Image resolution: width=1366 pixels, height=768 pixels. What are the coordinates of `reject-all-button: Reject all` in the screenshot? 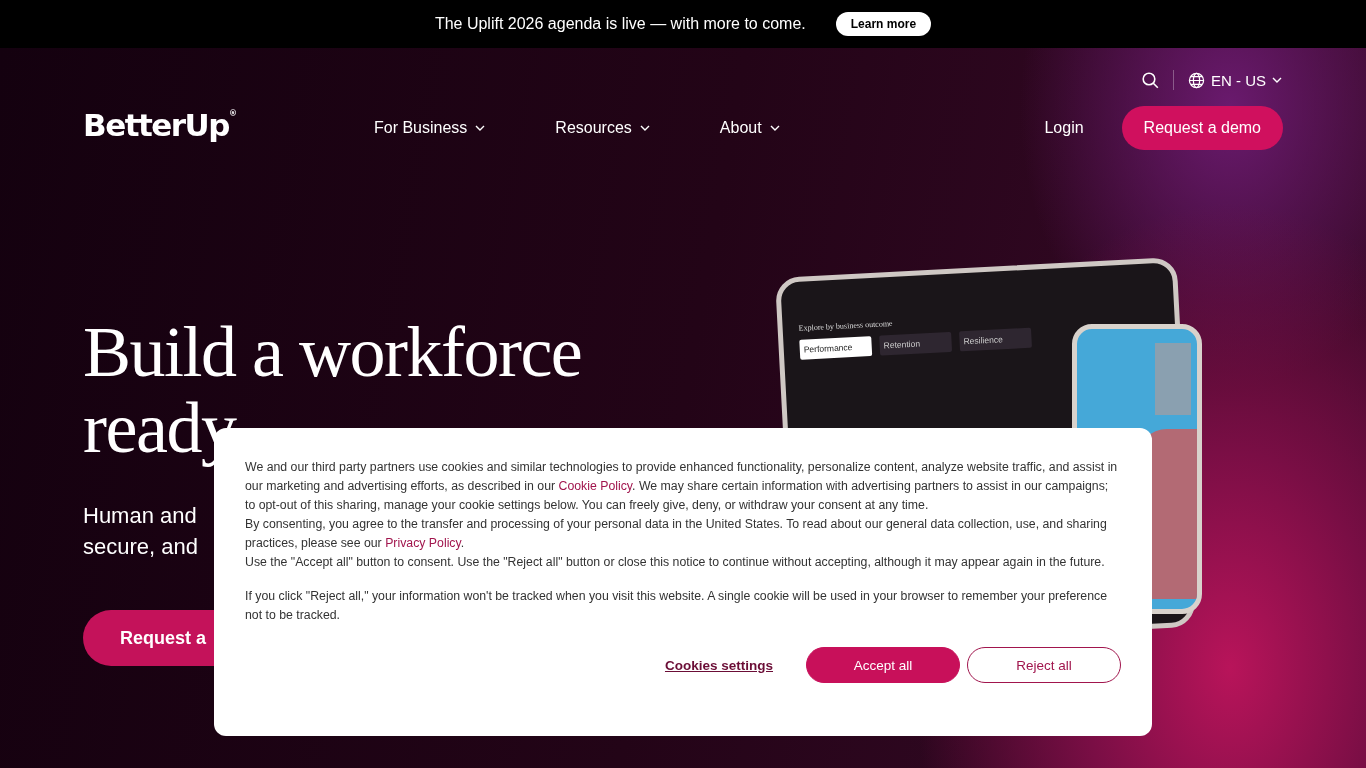 It's located at (1044, 665).